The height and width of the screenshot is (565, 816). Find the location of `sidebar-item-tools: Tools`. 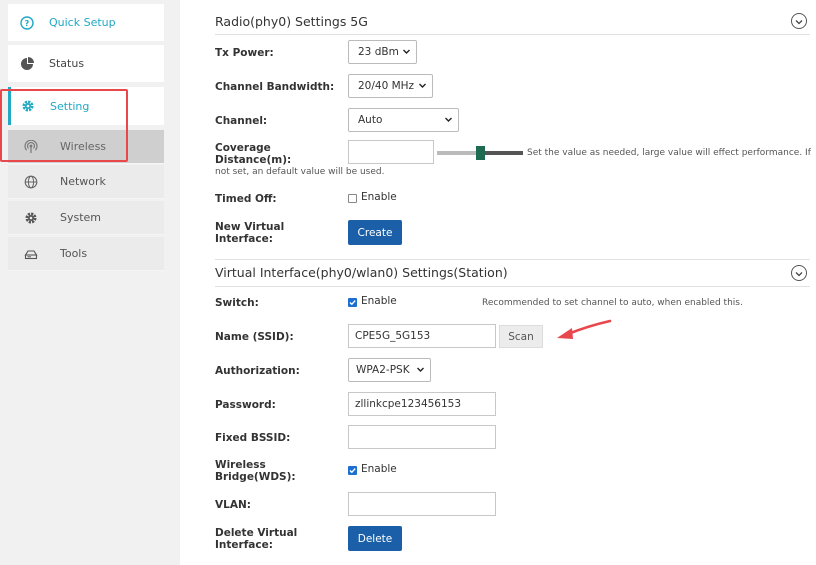

sidebar-item-tools: Tools is located at coordinates (86, 254).